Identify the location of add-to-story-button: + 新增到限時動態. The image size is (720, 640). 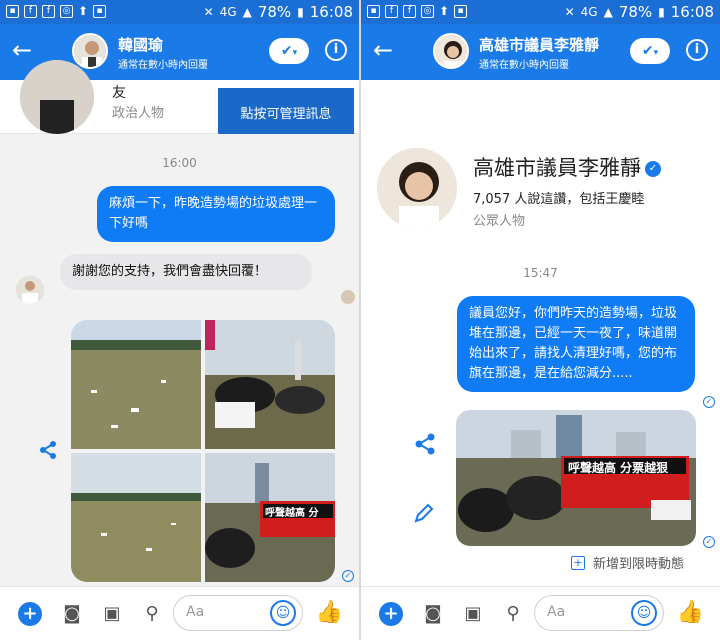
(627, 562).